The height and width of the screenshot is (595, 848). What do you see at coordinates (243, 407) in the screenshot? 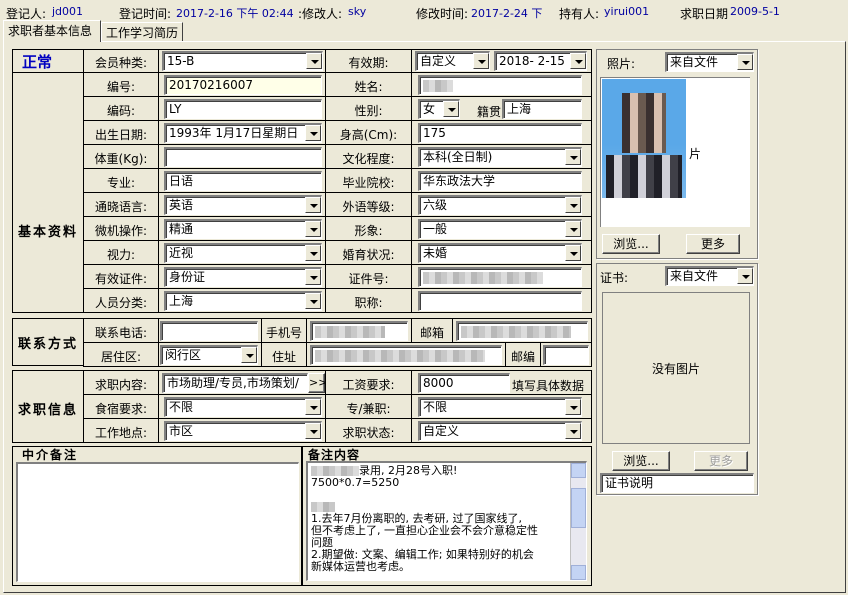
I see `board-select: 不限` at bounding box center [243, 407].